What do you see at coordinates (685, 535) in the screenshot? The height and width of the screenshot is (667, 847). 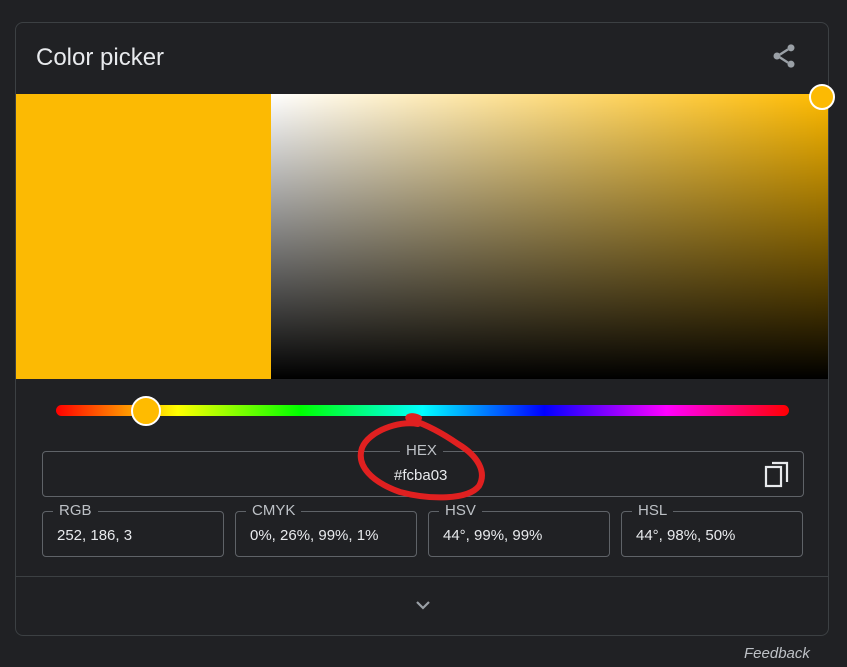 I see `hsl-value: 44°, 98%, 50%` at bounding box center [685, 535].